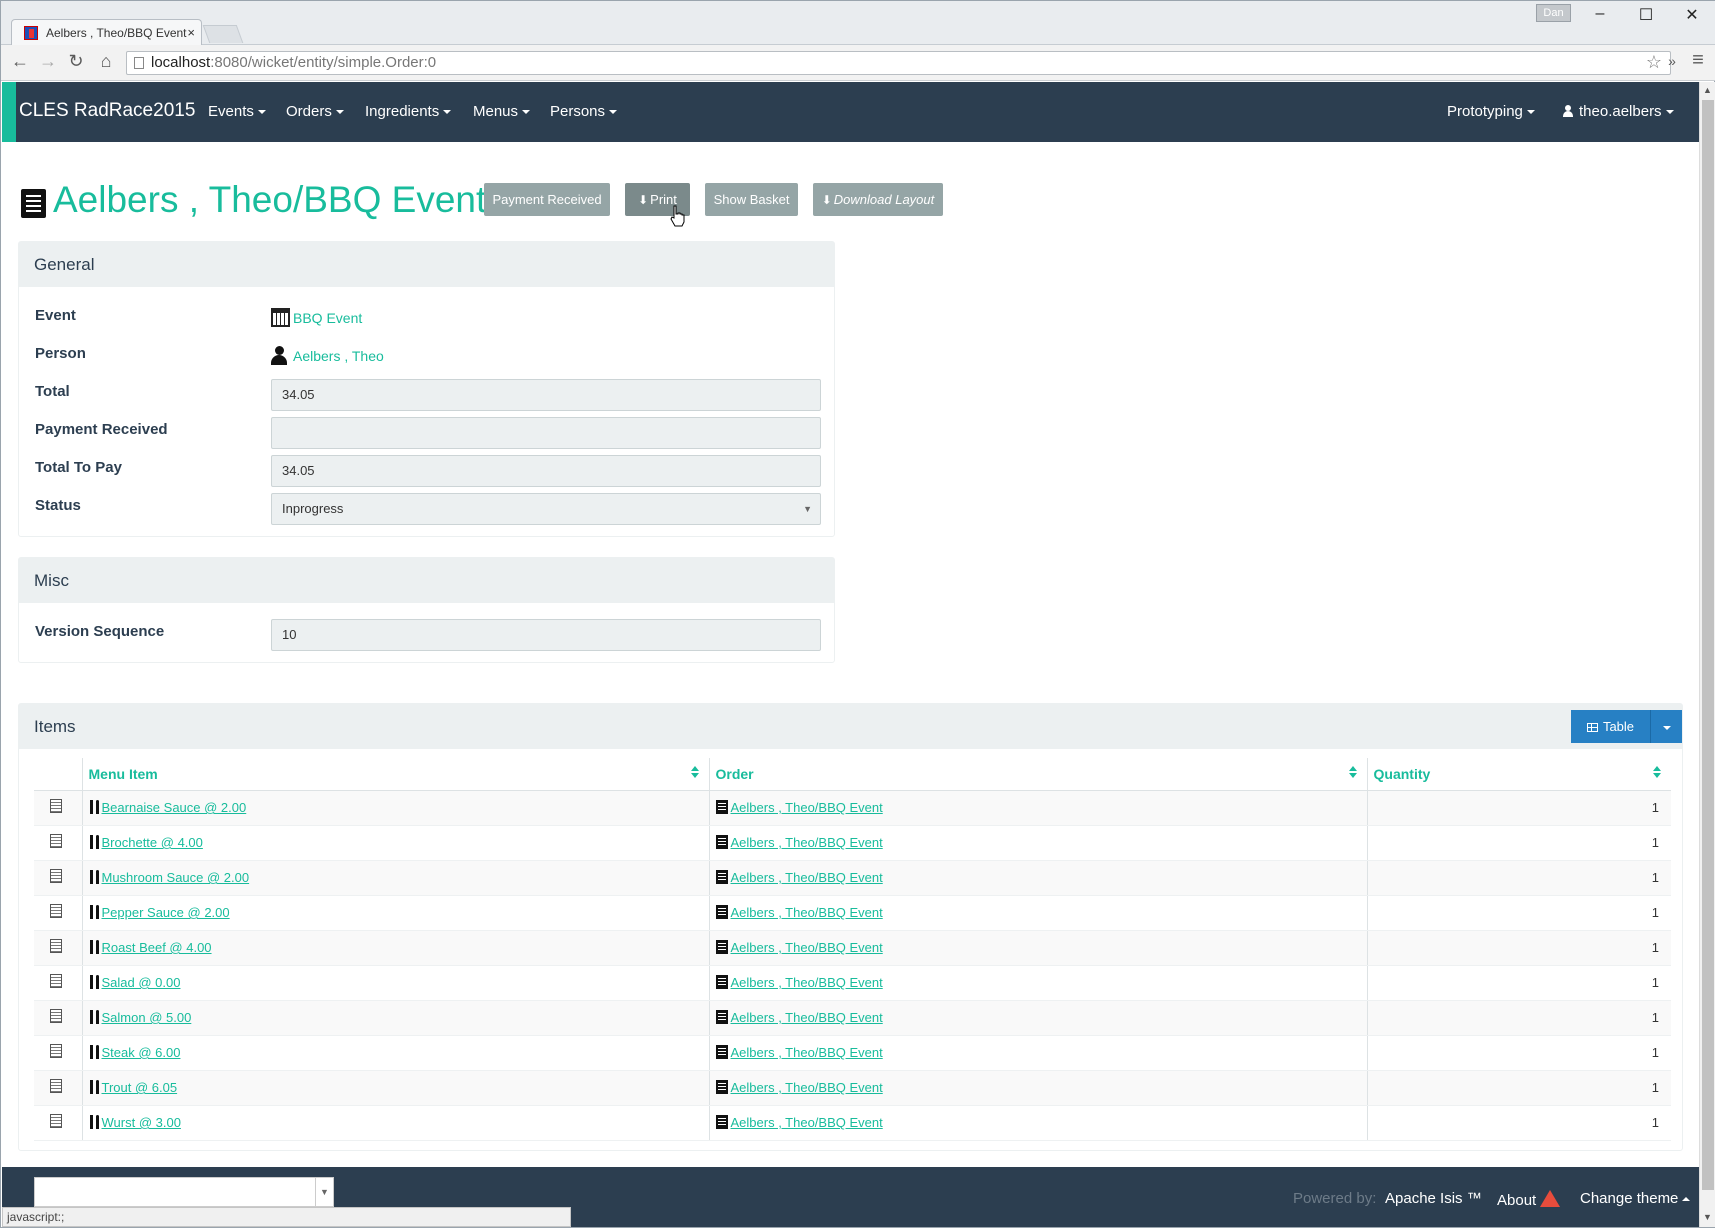 The height and width of the screenshot is (1228, 1715). Describe the element at coordinates (1600, 14) in the screenshot. I see `minimize-icon: –` at that location.